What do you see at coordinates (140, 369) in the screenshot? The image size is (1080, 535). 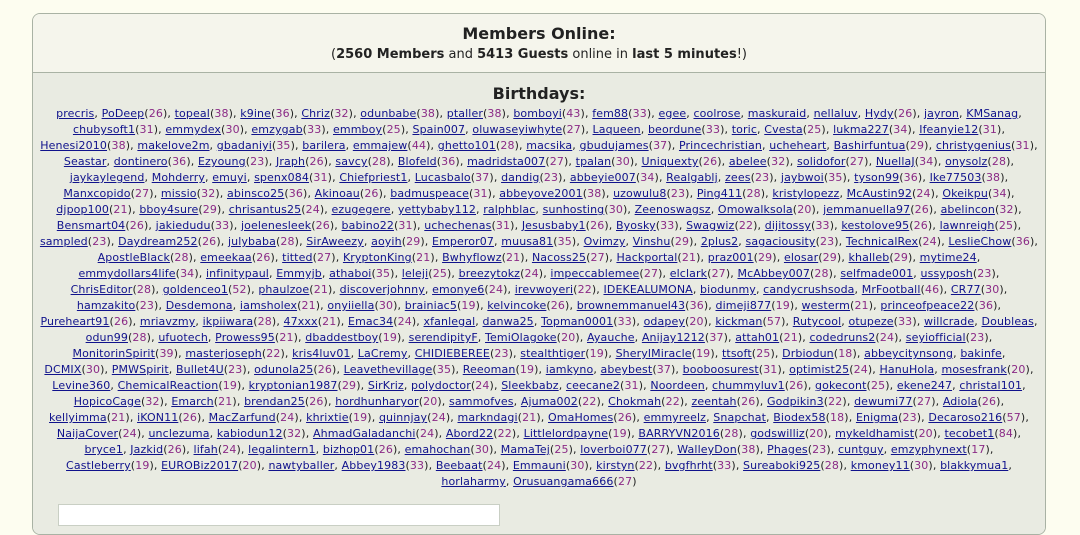 I see `member-link: PMWSpirit` at bounding box center [140, 369].